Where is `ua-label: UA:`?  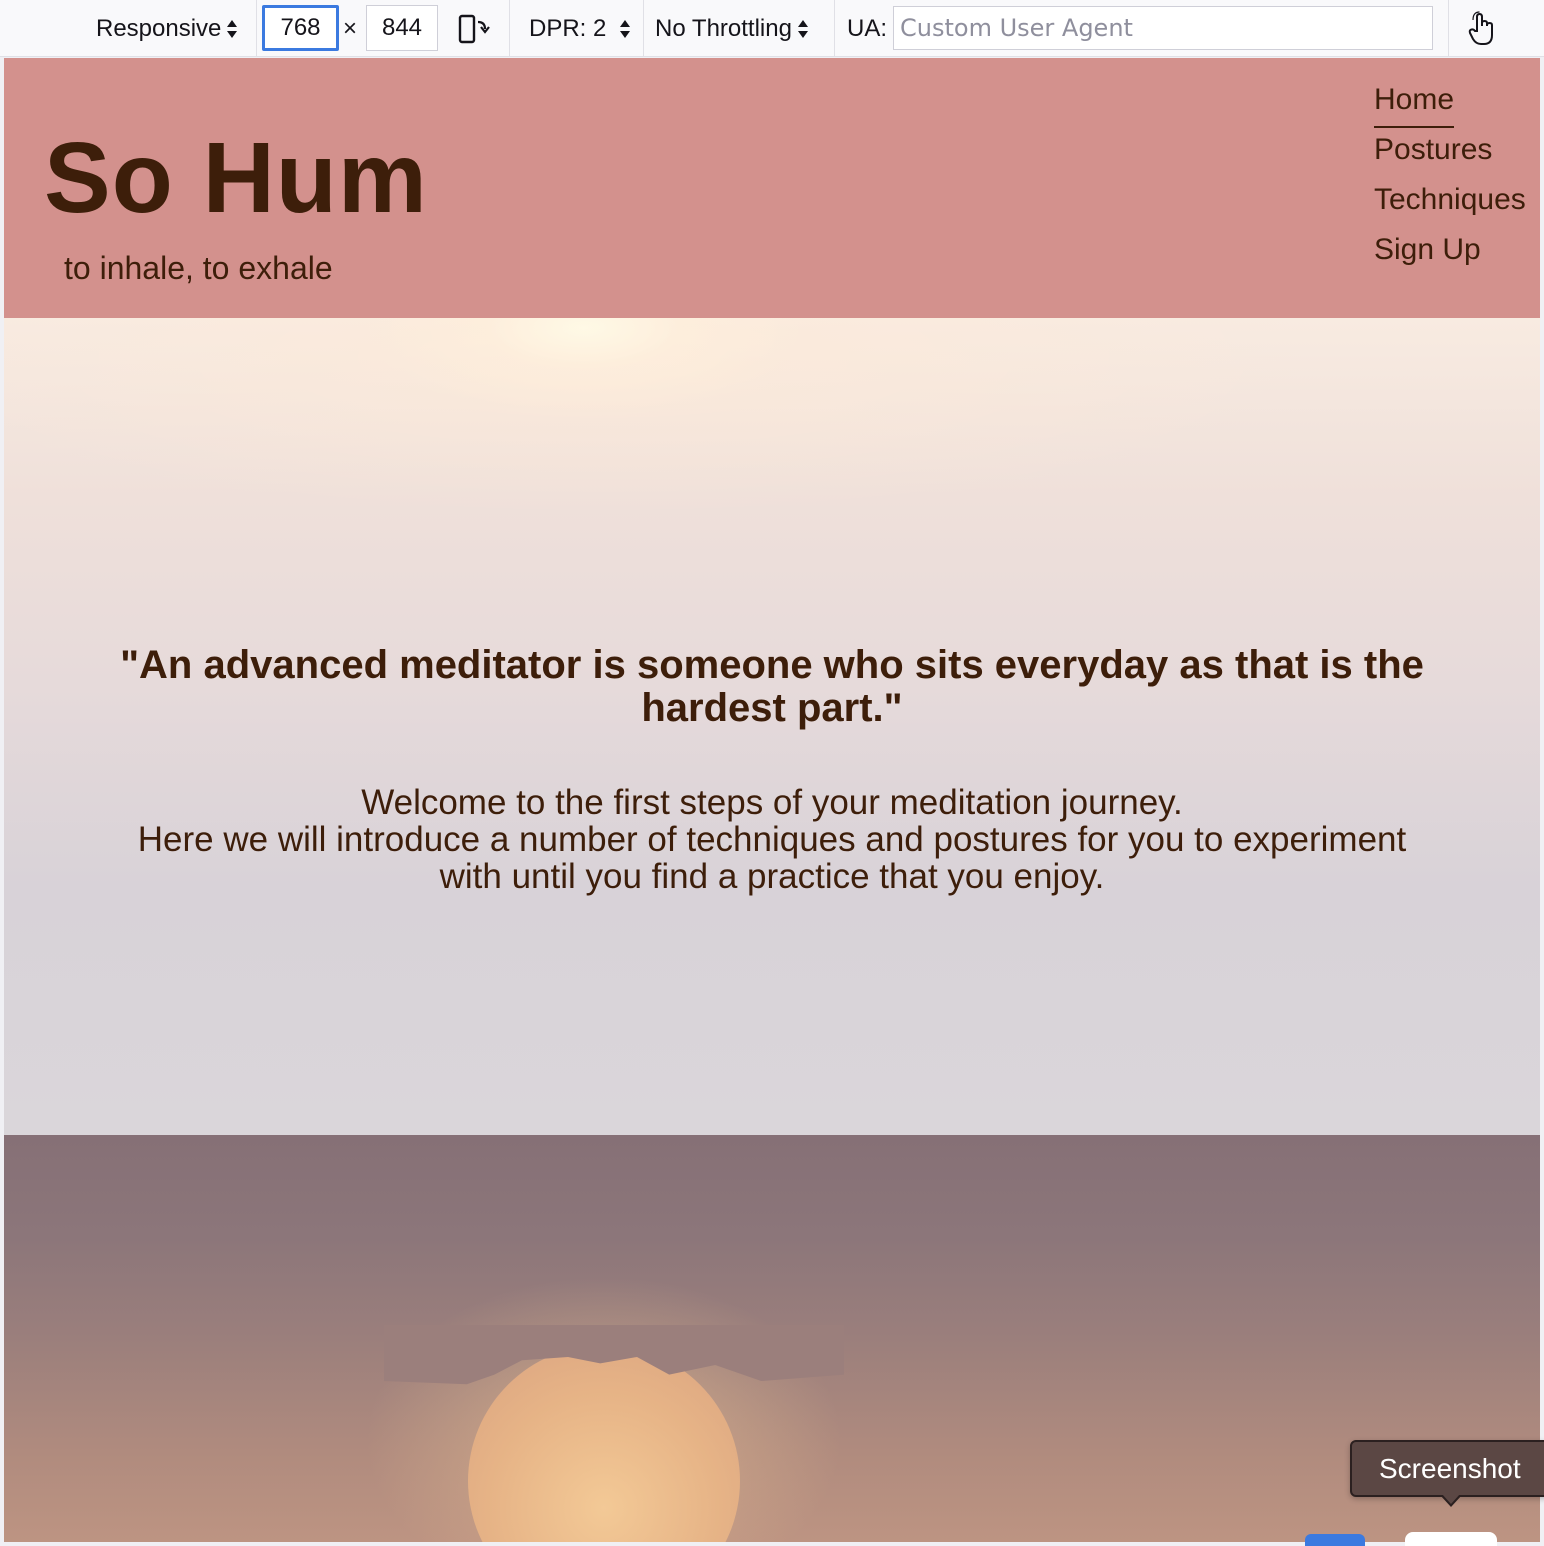
ua-label: UA: is located at coordinates (867, 28).